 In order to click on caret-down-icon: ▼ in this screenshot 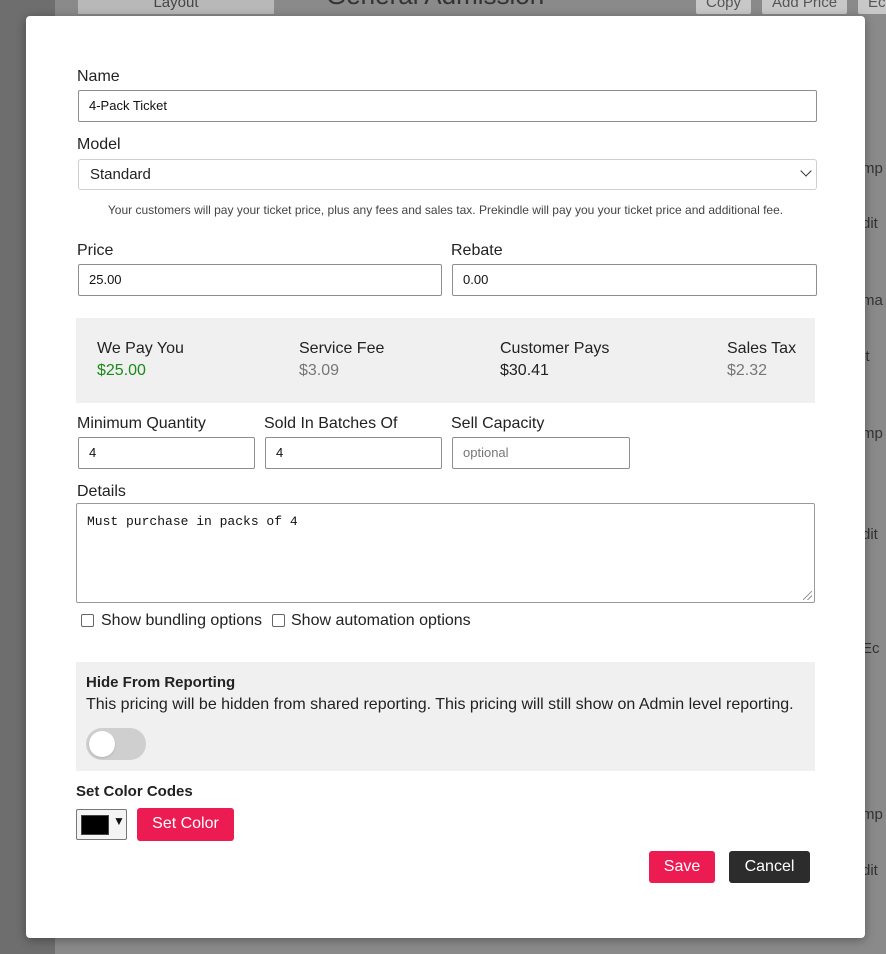, I will do `click(119, 821)`.